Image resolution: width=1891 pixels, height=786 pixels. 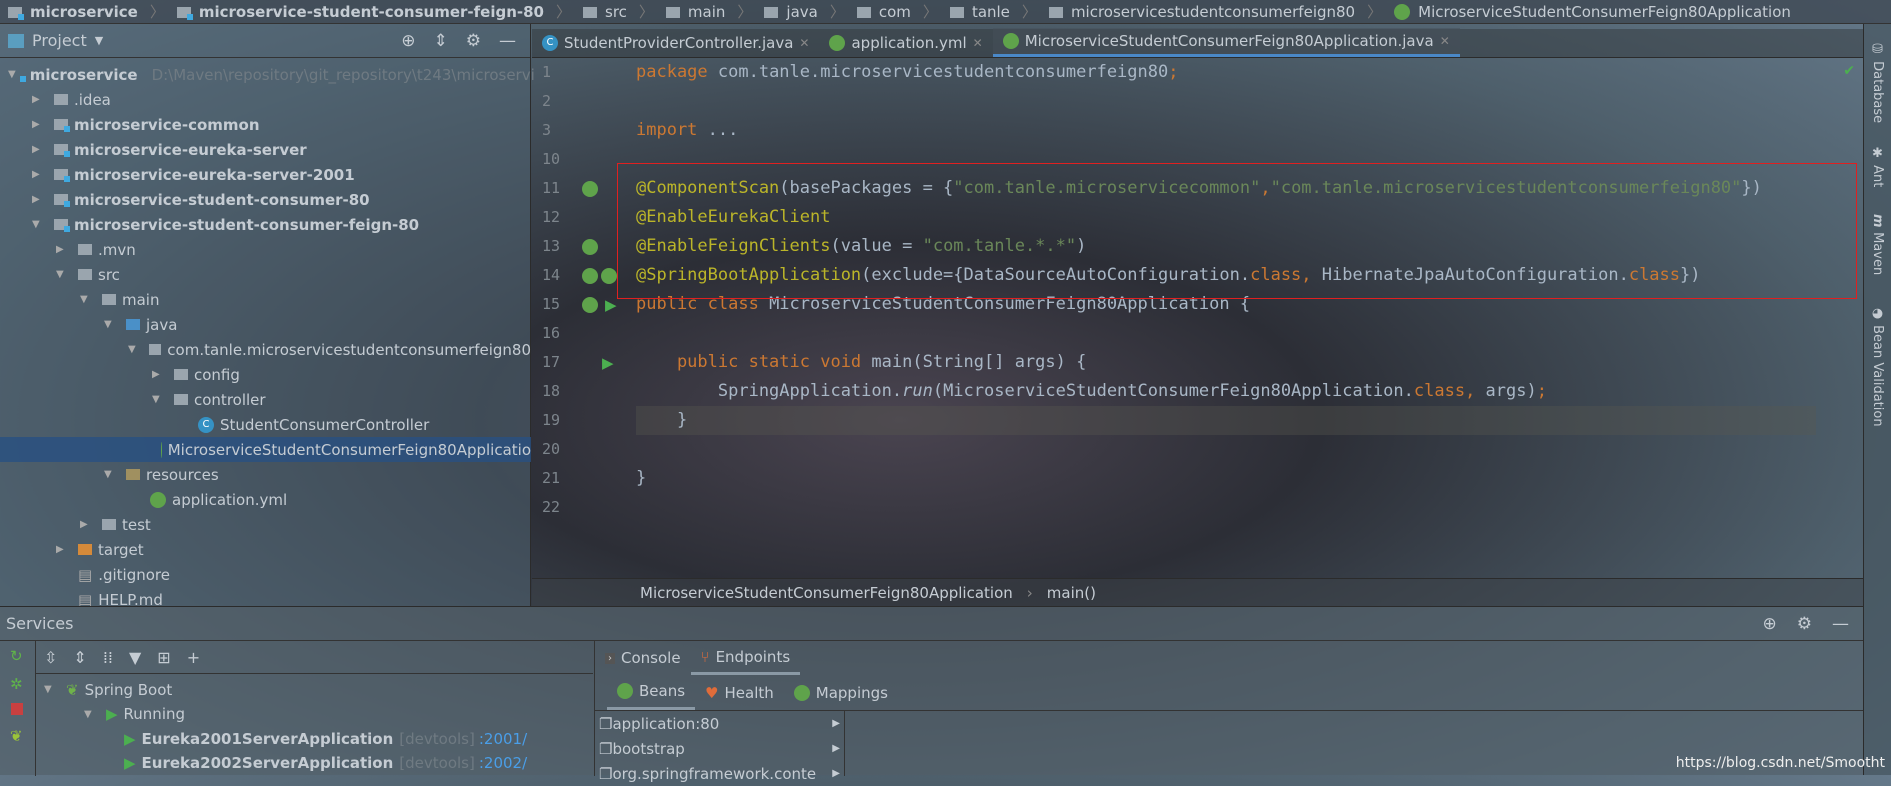 What do you see at coordinates (265, 174) in the screenshot?
I see `tree-item: ▶ microservice-eureka-server-2001` at bounding box center [265, 174].